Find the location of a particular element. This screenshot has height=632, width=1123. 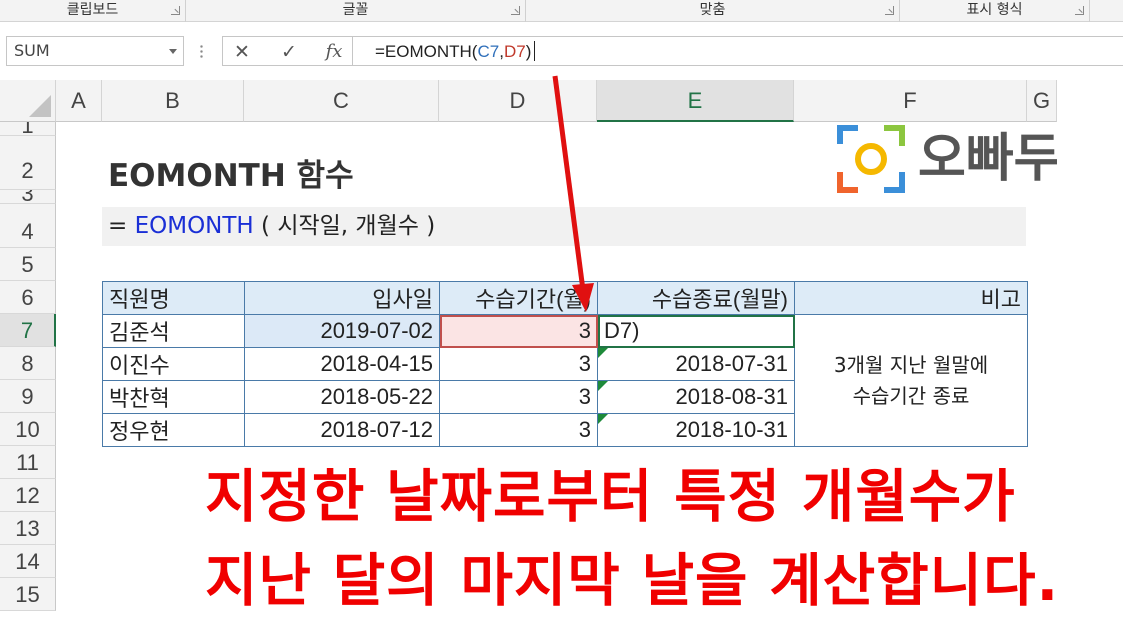

cell-f7-note: 3개월 지난 월말에 수습기간 종료 is located at coordinates (911, 380).